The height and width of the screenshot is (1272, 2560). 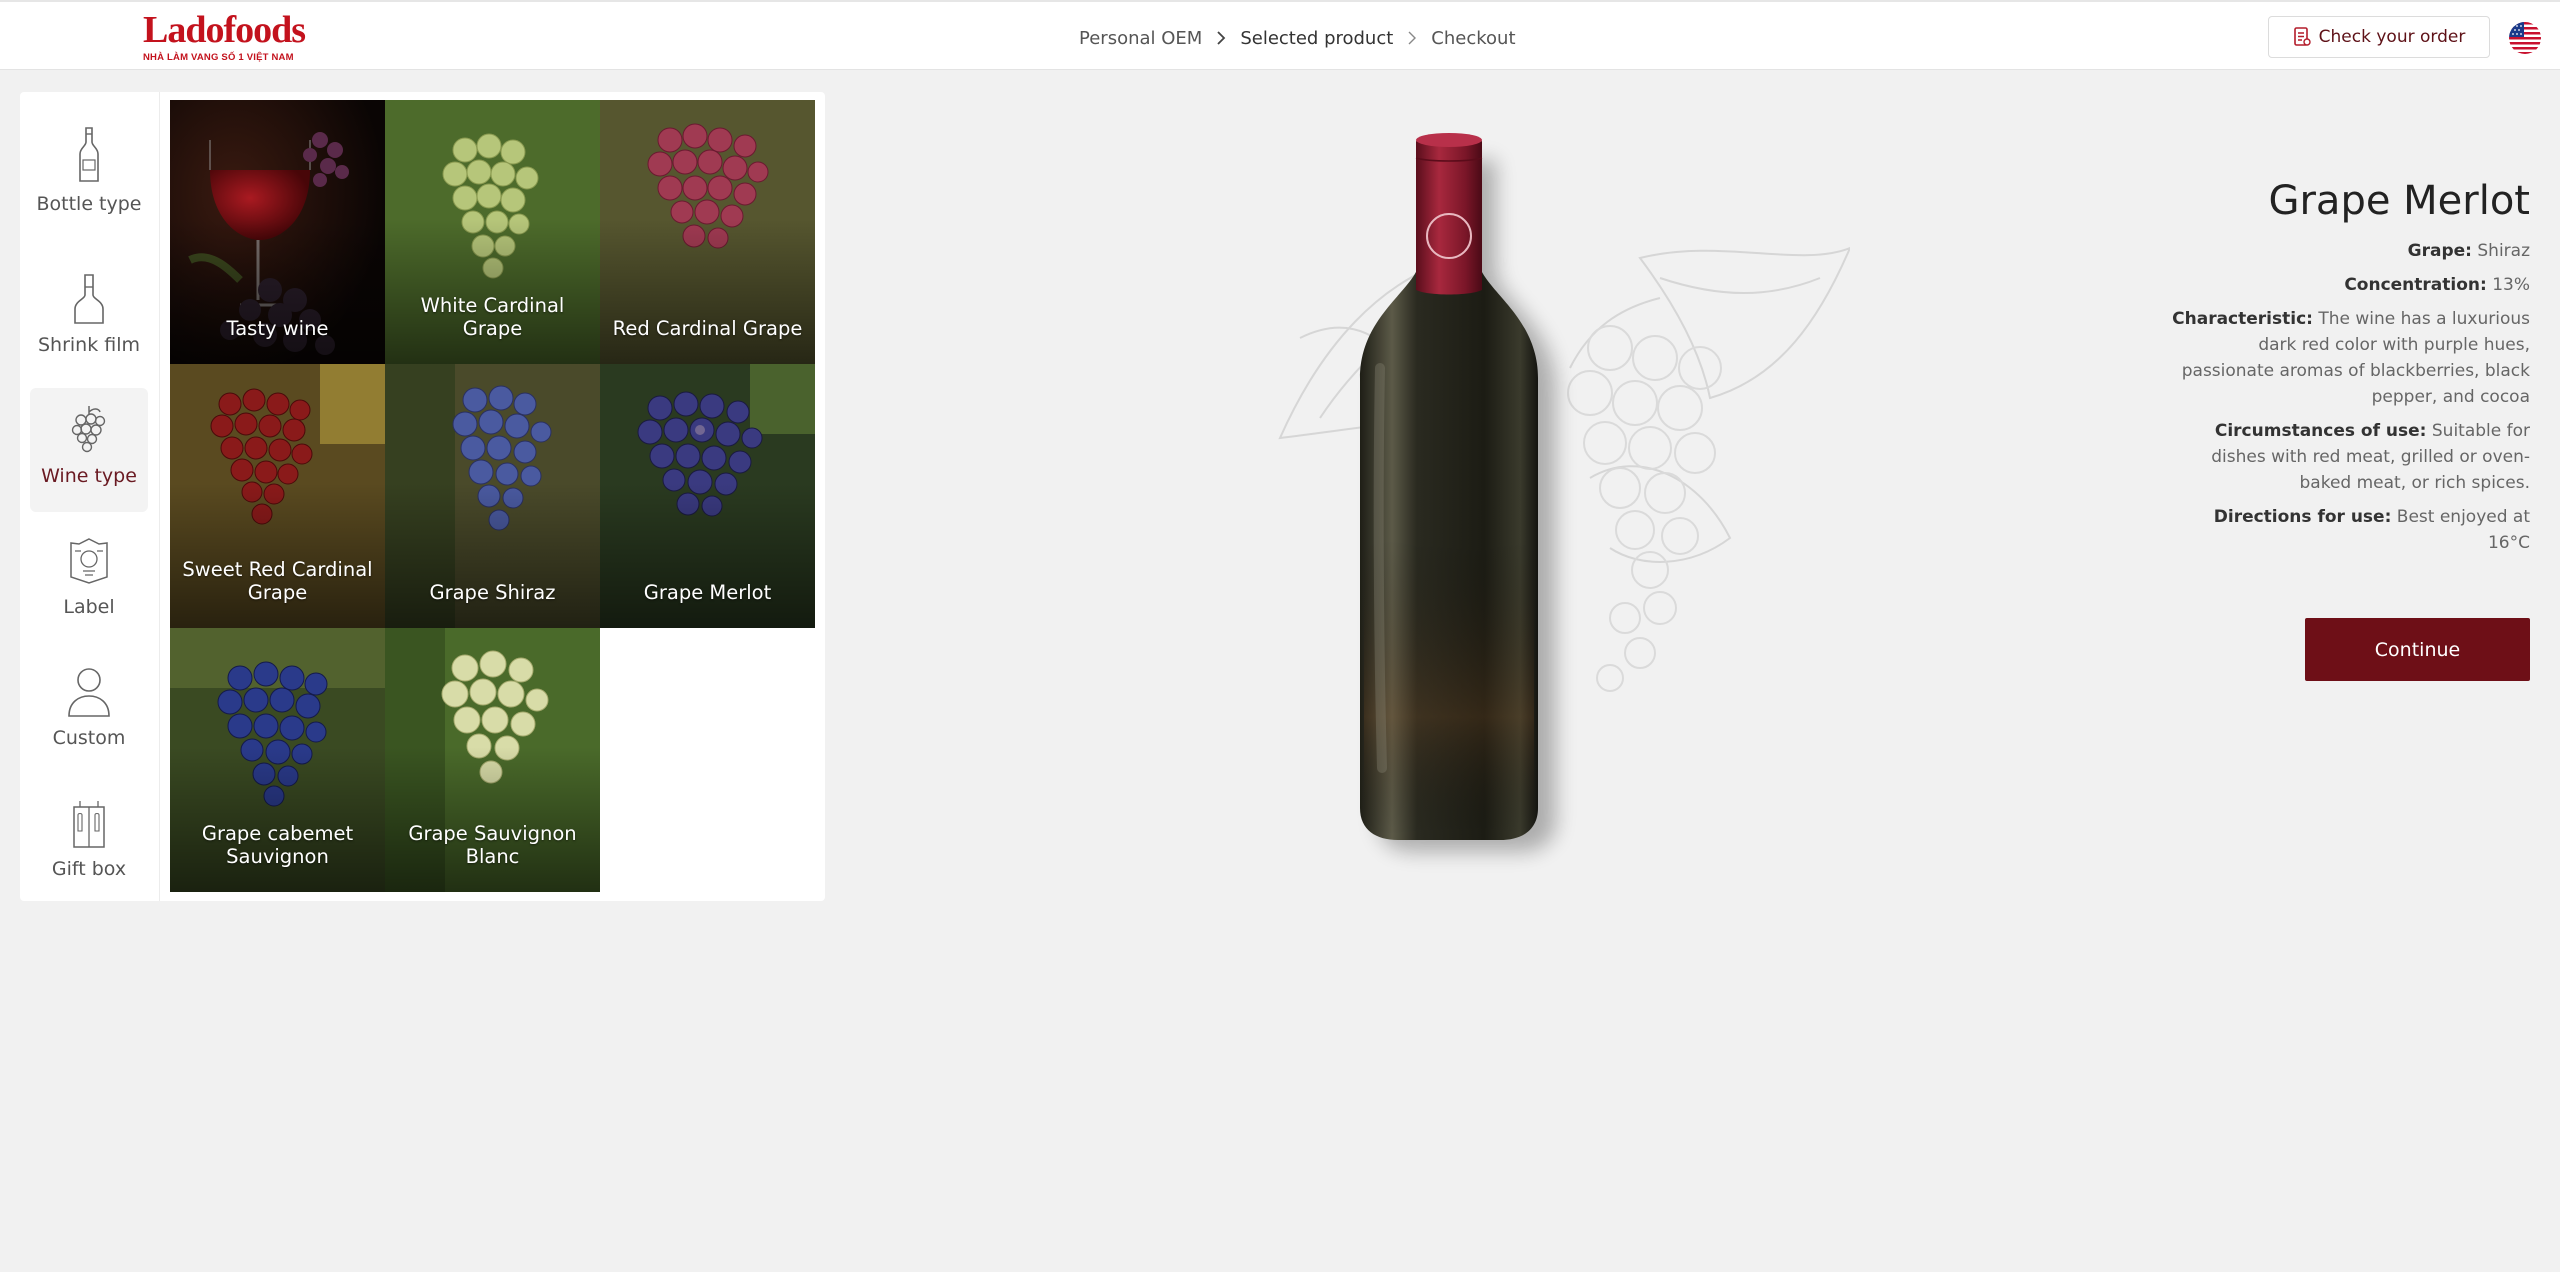 I want to click on wine-tile-label: Grape Merlot, so click(x=707, y=592).